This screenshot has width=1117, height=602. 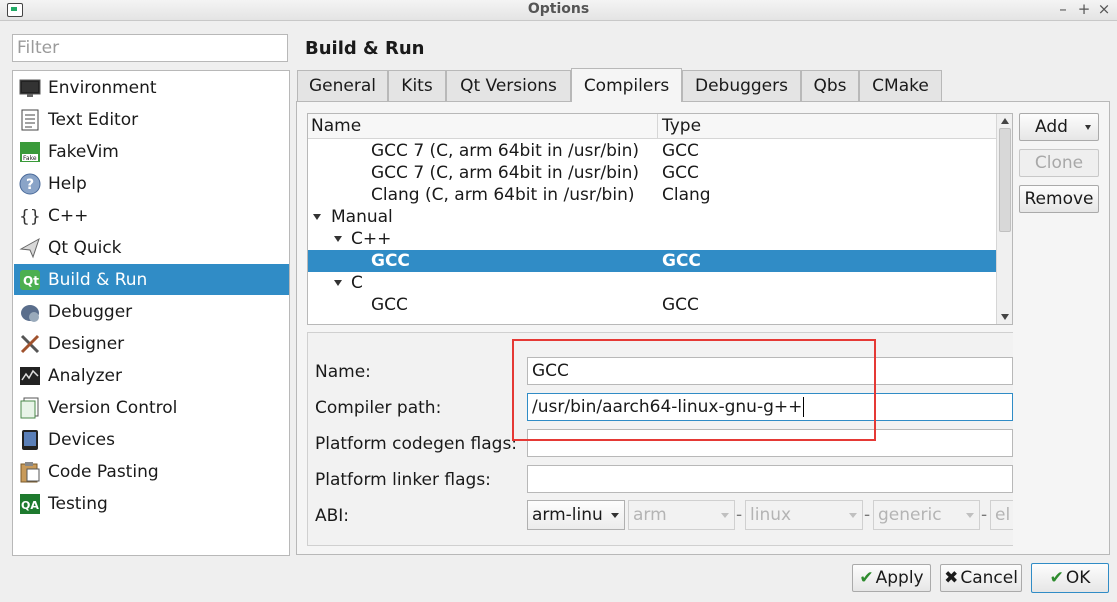 What do you see at coordinates (93, 119) in the screenshot?
I see `sidebar-item-label: Text Editor` at bounding box center [93, 119].